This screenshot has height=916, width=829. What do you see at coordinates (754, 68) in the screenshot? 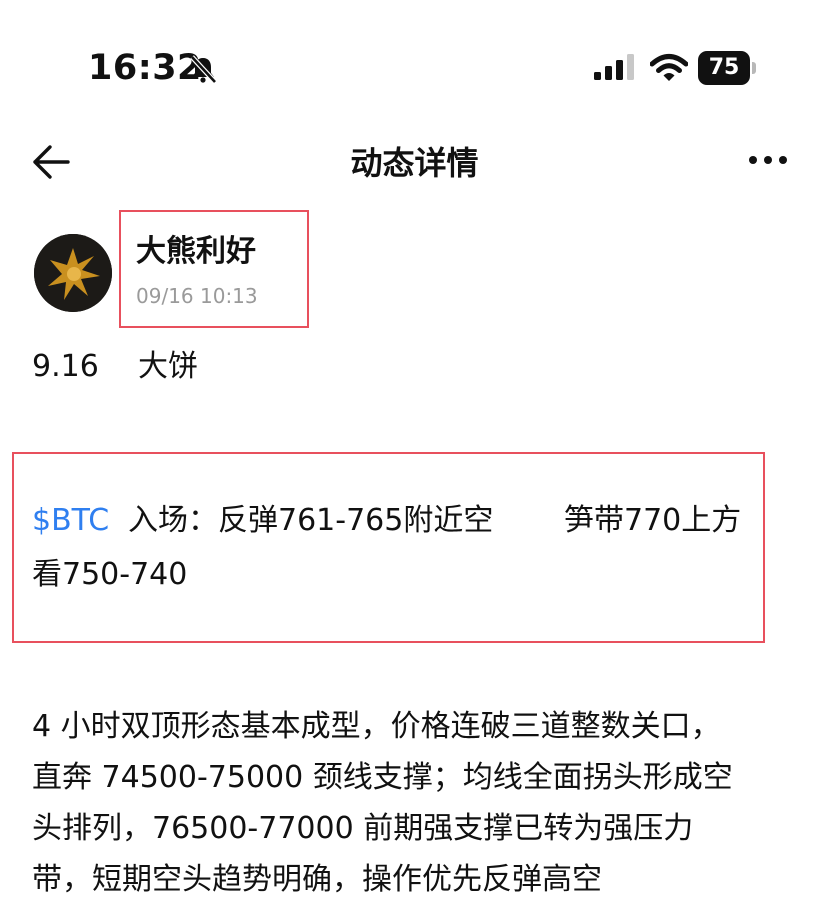
I see `battery-cap` at bounding box center [754, 68].